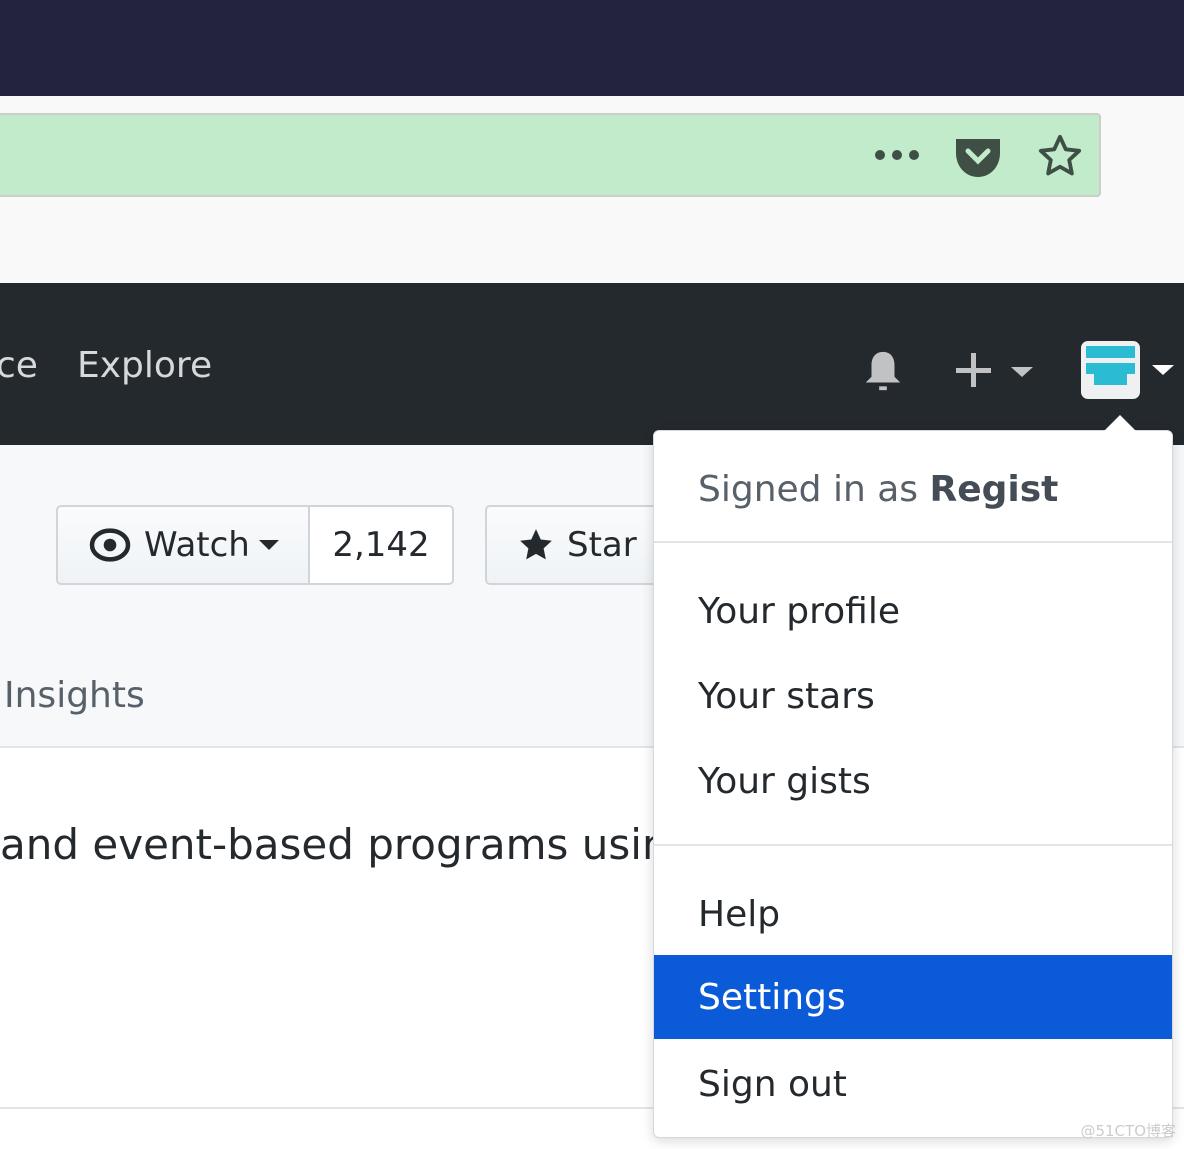 The width and height of the screenshot is (1184, 1149). What do you see at coordinates (592, 48) in the screenshot?
I see `browser-titlebar` at bounding box center [592, 48].